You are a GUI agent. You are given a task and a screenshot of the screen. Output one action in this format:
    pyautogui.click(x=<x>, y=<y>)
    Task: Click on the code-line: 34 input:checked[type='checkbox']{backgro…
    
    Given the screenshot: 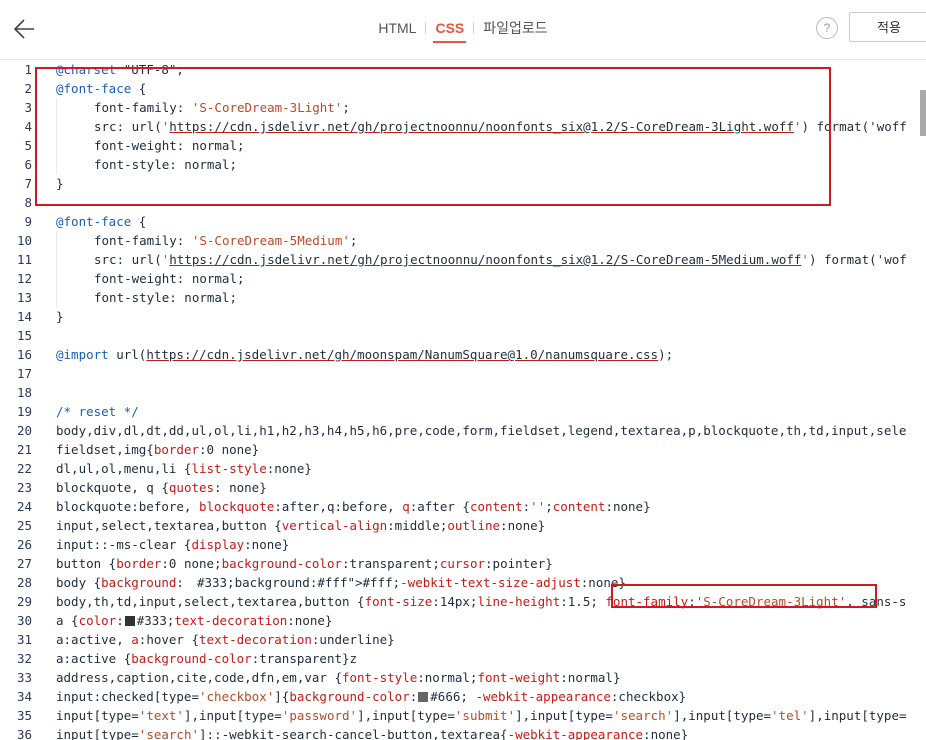 What is the action you would take?
    pyautogui.click(x=463, y=696)
    